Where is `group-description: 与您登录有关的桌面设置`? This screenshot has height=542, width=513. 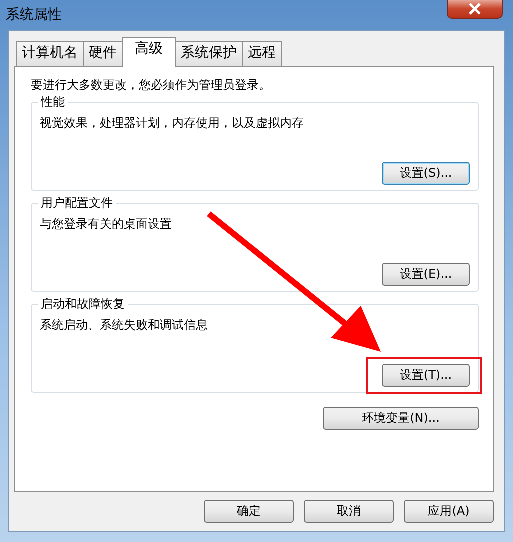
group-description: 与您登录有关的桌面设置 is located at coordinates (106, 224).